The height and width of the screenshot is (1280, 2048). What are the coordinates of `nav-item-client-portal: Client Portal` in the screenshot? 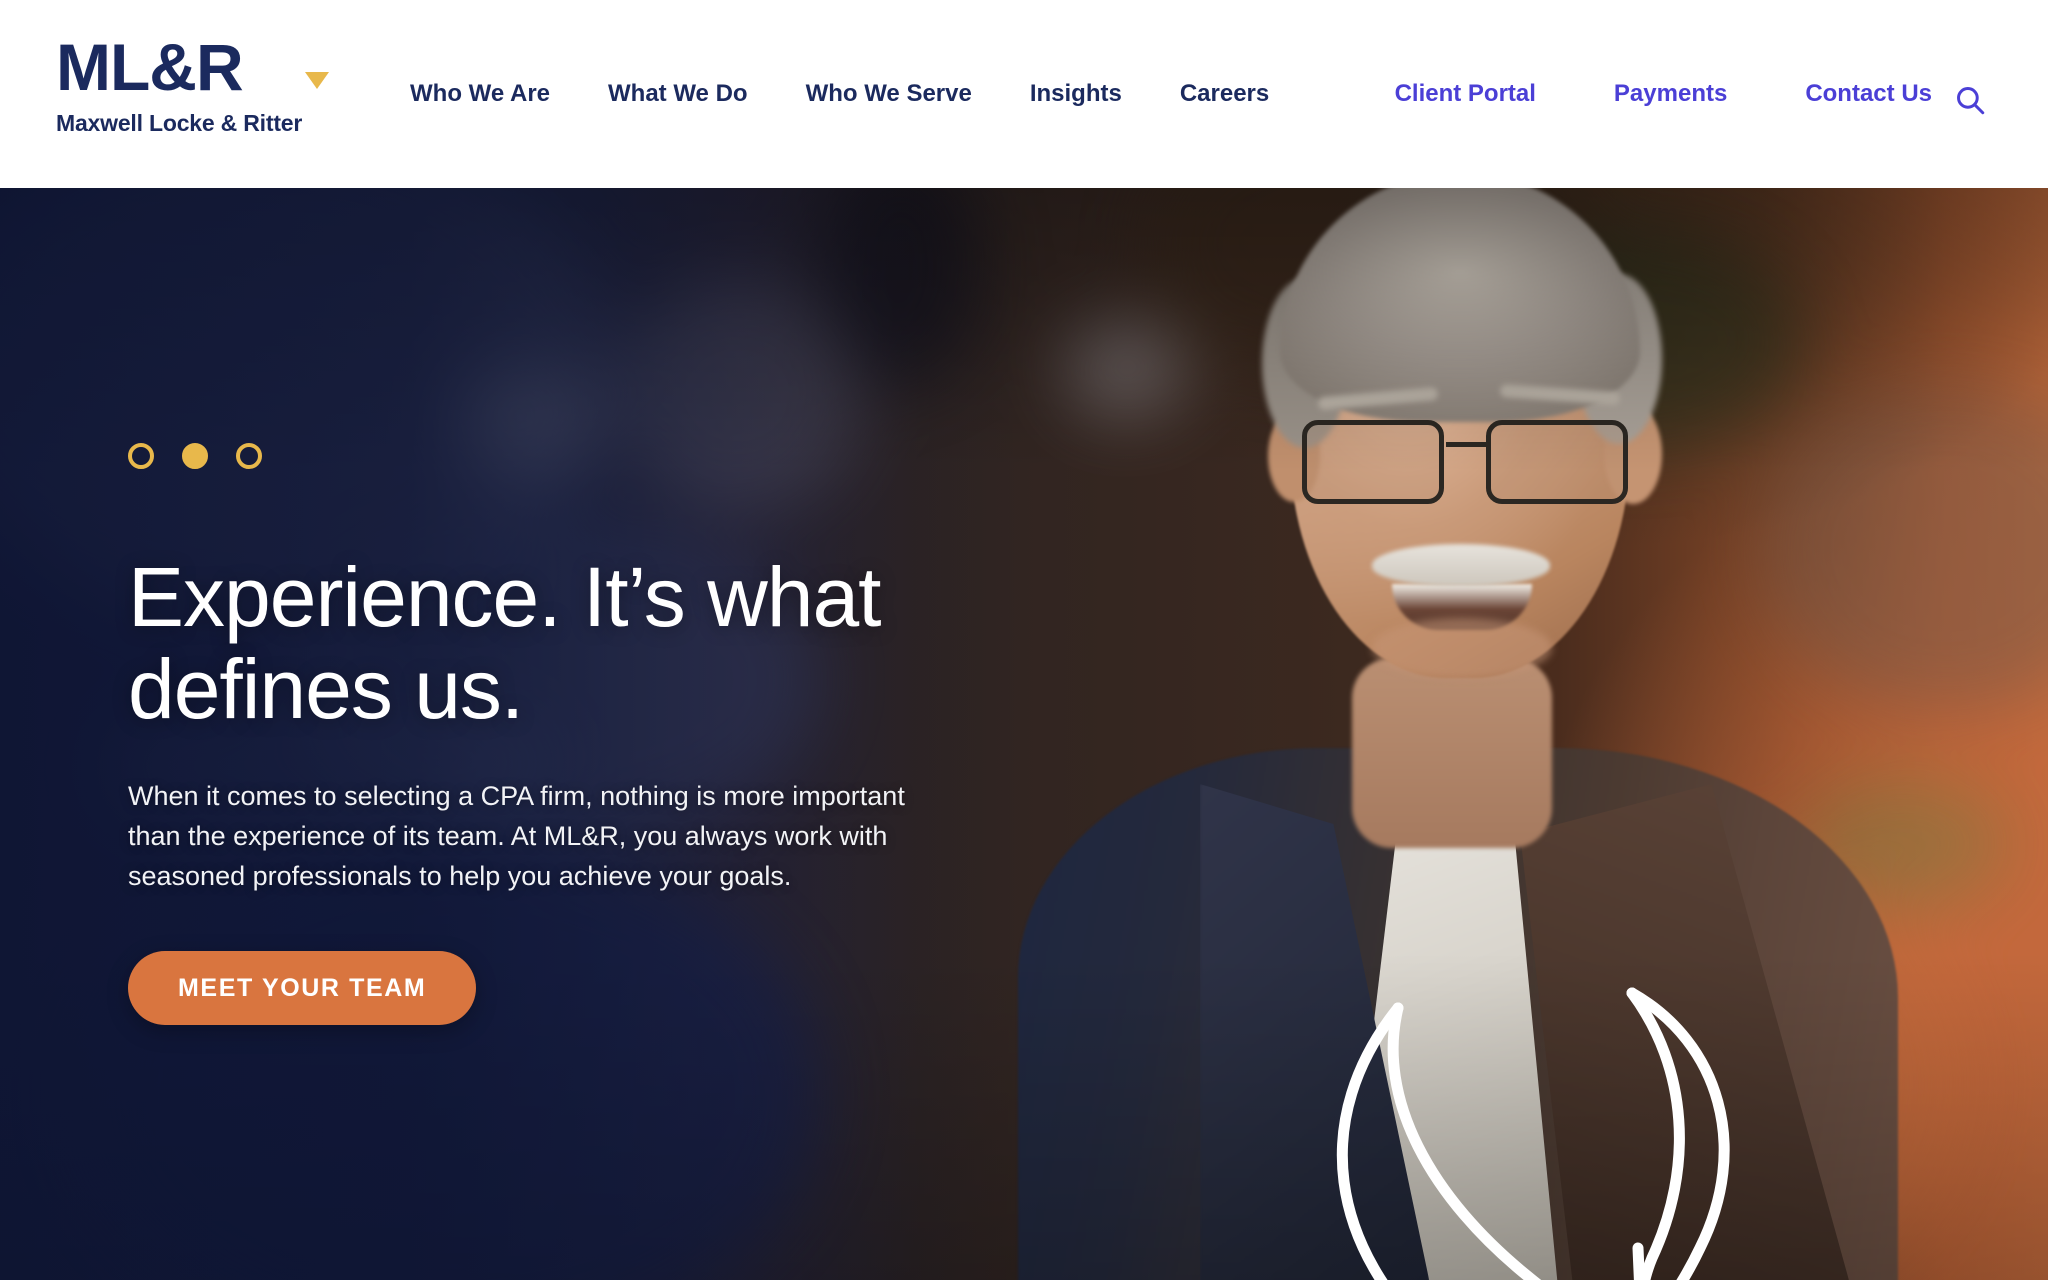 It's located at (1465, 94).